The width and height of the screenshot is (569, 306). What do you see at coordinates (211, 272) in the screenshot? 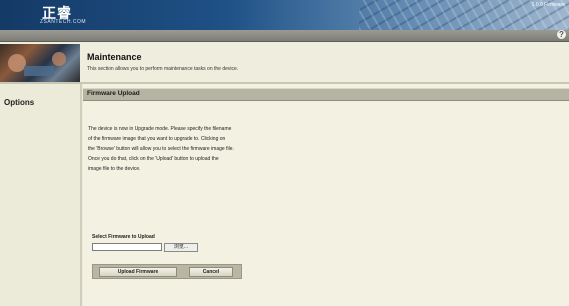
I see `cancel-button: Cancel` at bounding box center [211, 272].